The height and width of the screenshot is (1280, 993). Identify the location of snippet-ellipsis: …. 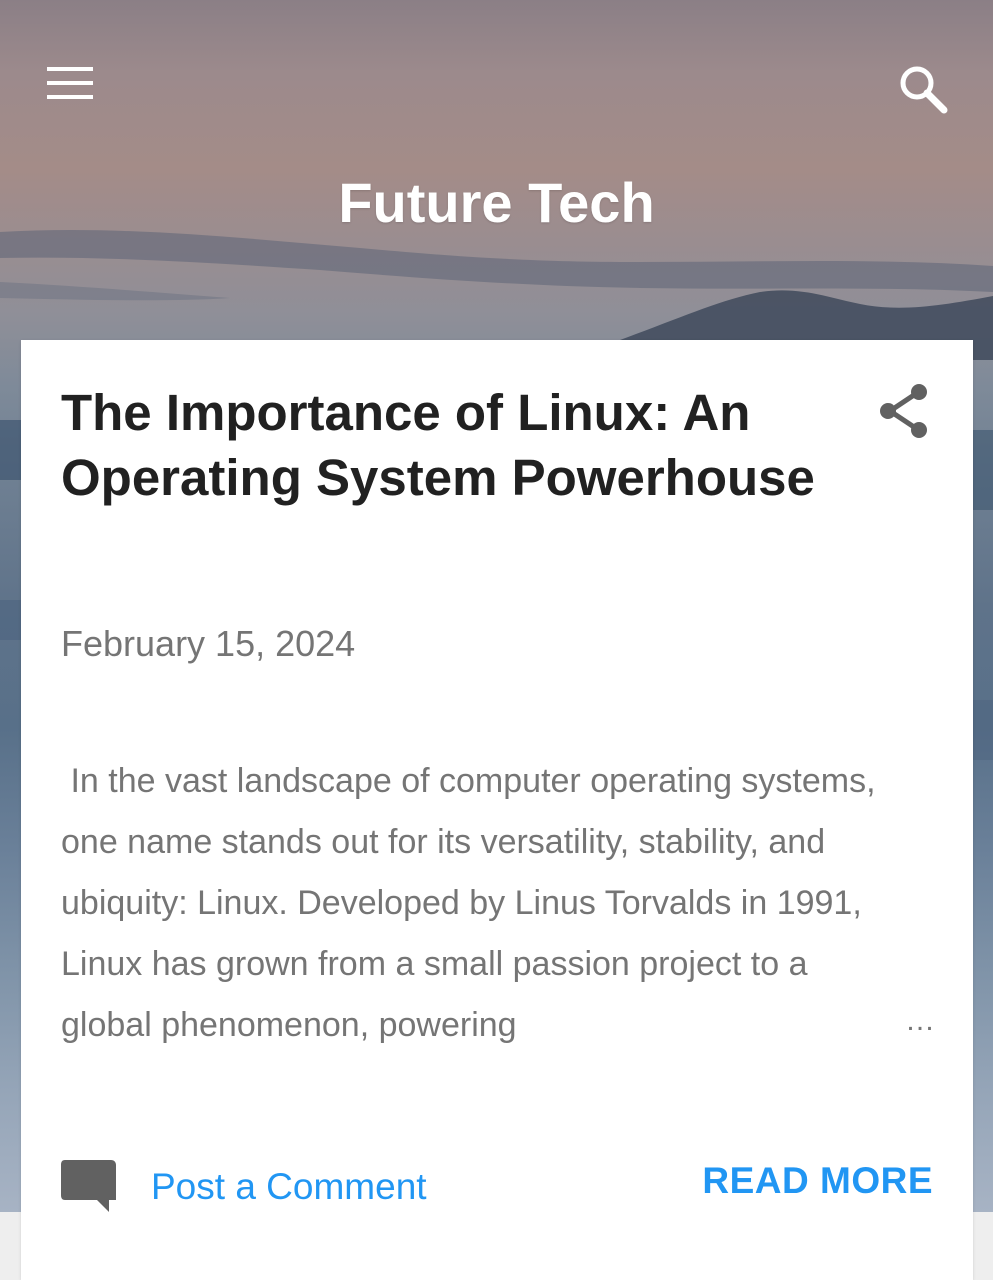
(920, 1020).